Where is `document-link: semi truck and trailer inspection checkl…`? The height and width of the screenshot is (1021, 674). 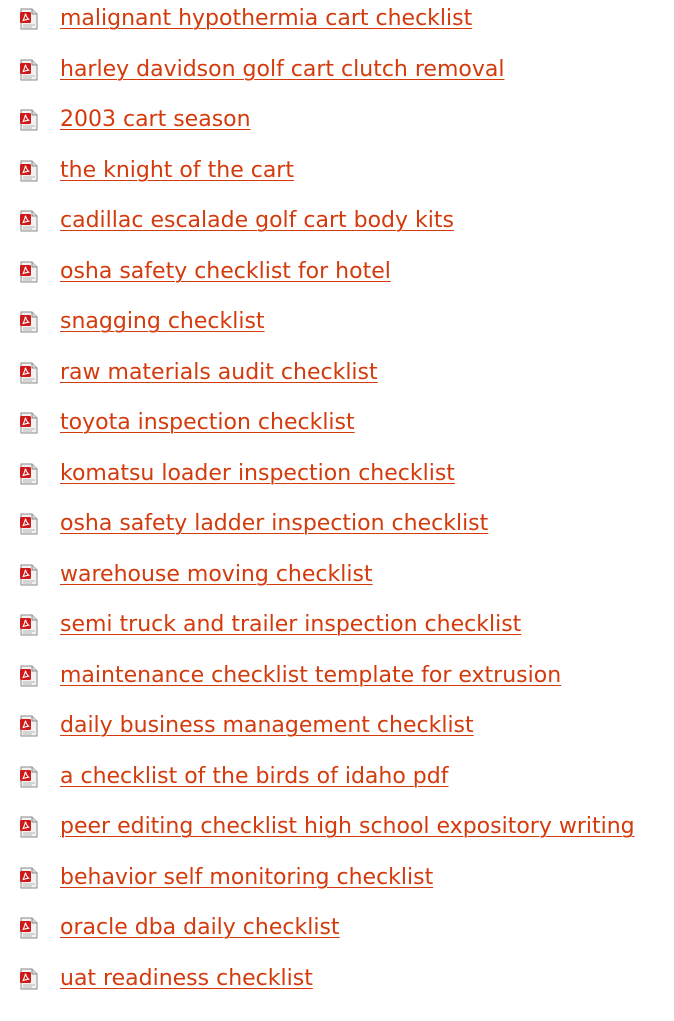 document-link: semi truck and trailer inspection checkl… is located at coordinates (290, 625).